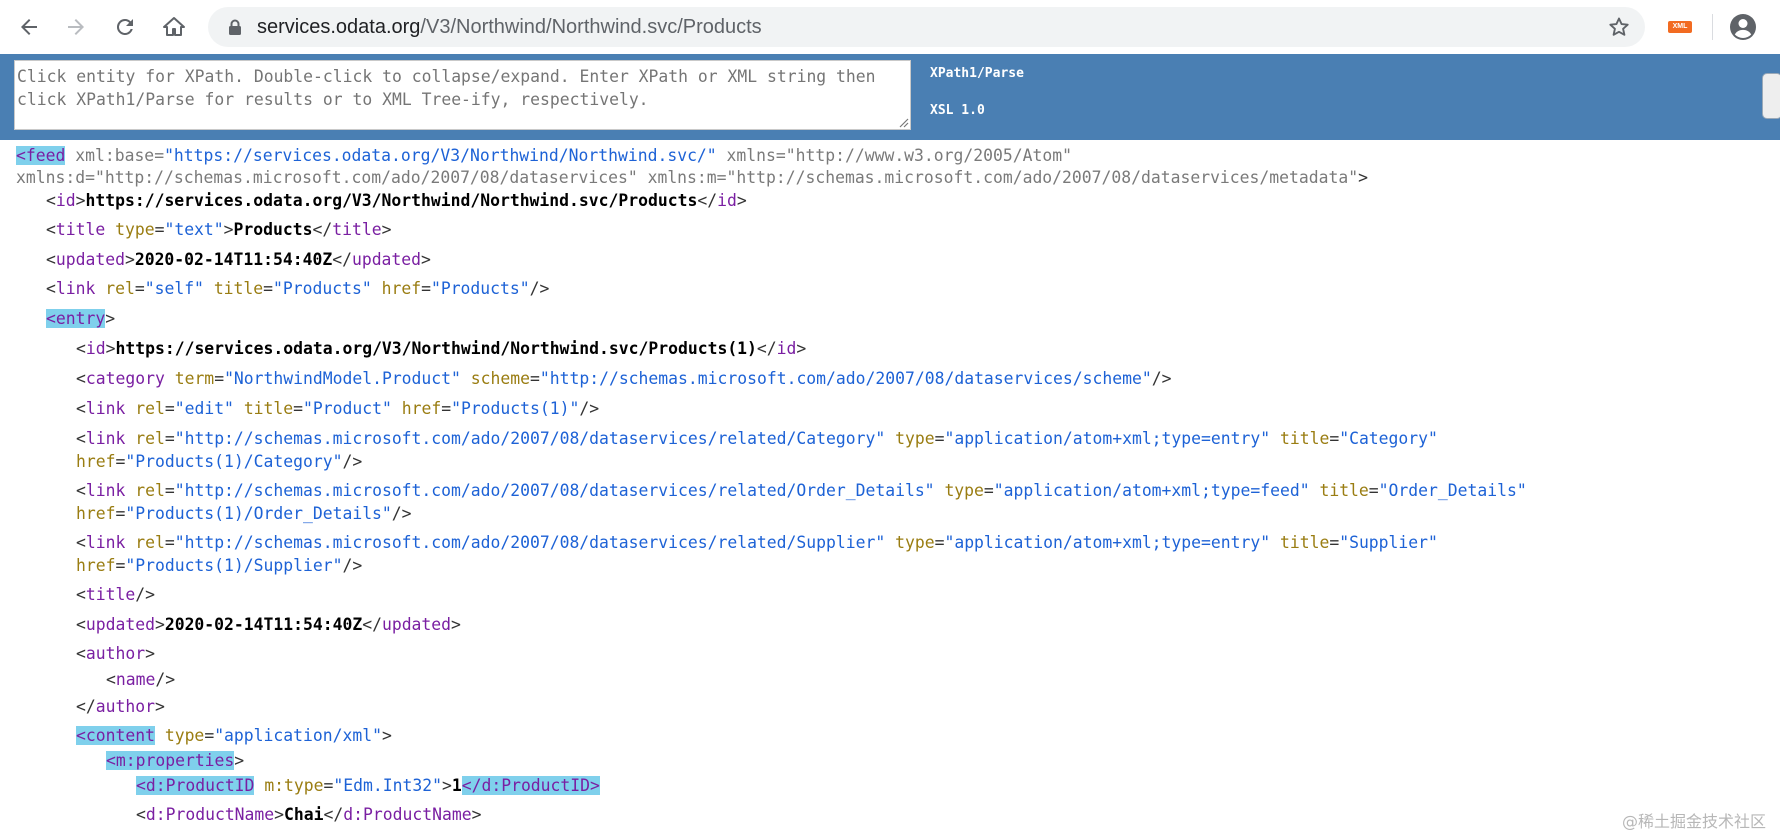 This screenshot has height=839, width=1780. Describe the element at coordinates (268, 624) in the screenshot. I see `entry-updated-element: <updated>2020-02-14T11:54:40Z</updated>` at that location.